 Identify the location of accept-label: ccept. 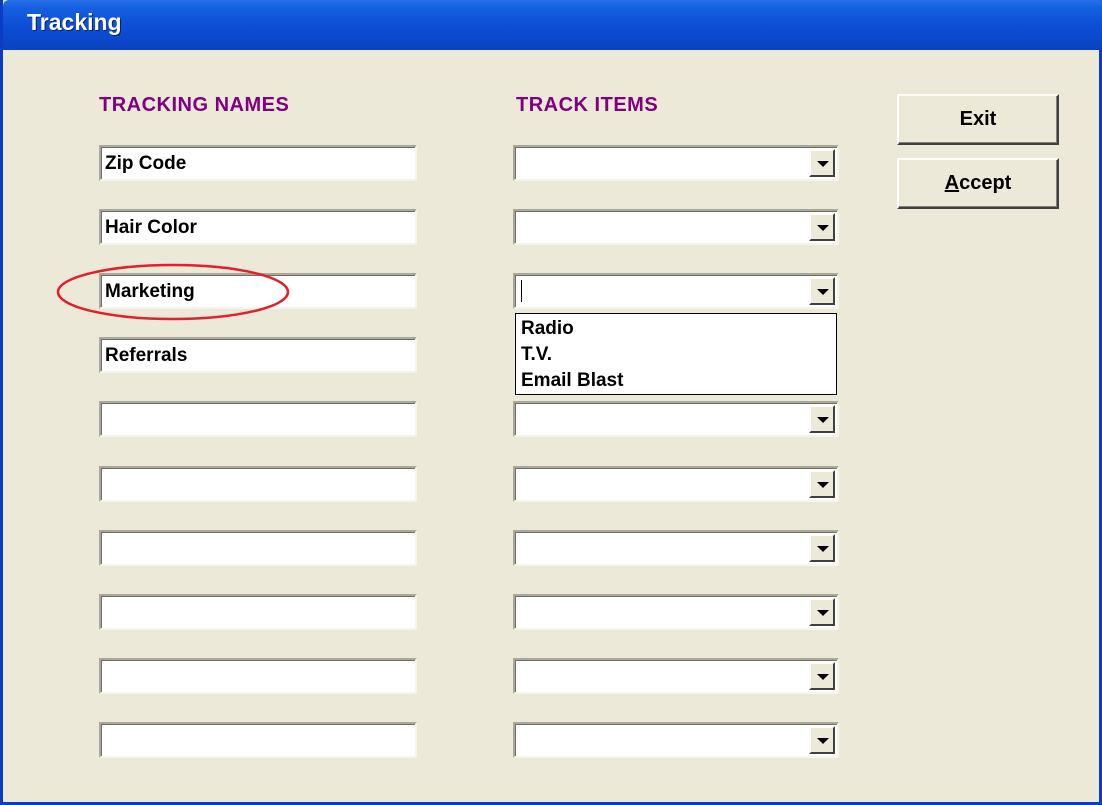
(985, 183).